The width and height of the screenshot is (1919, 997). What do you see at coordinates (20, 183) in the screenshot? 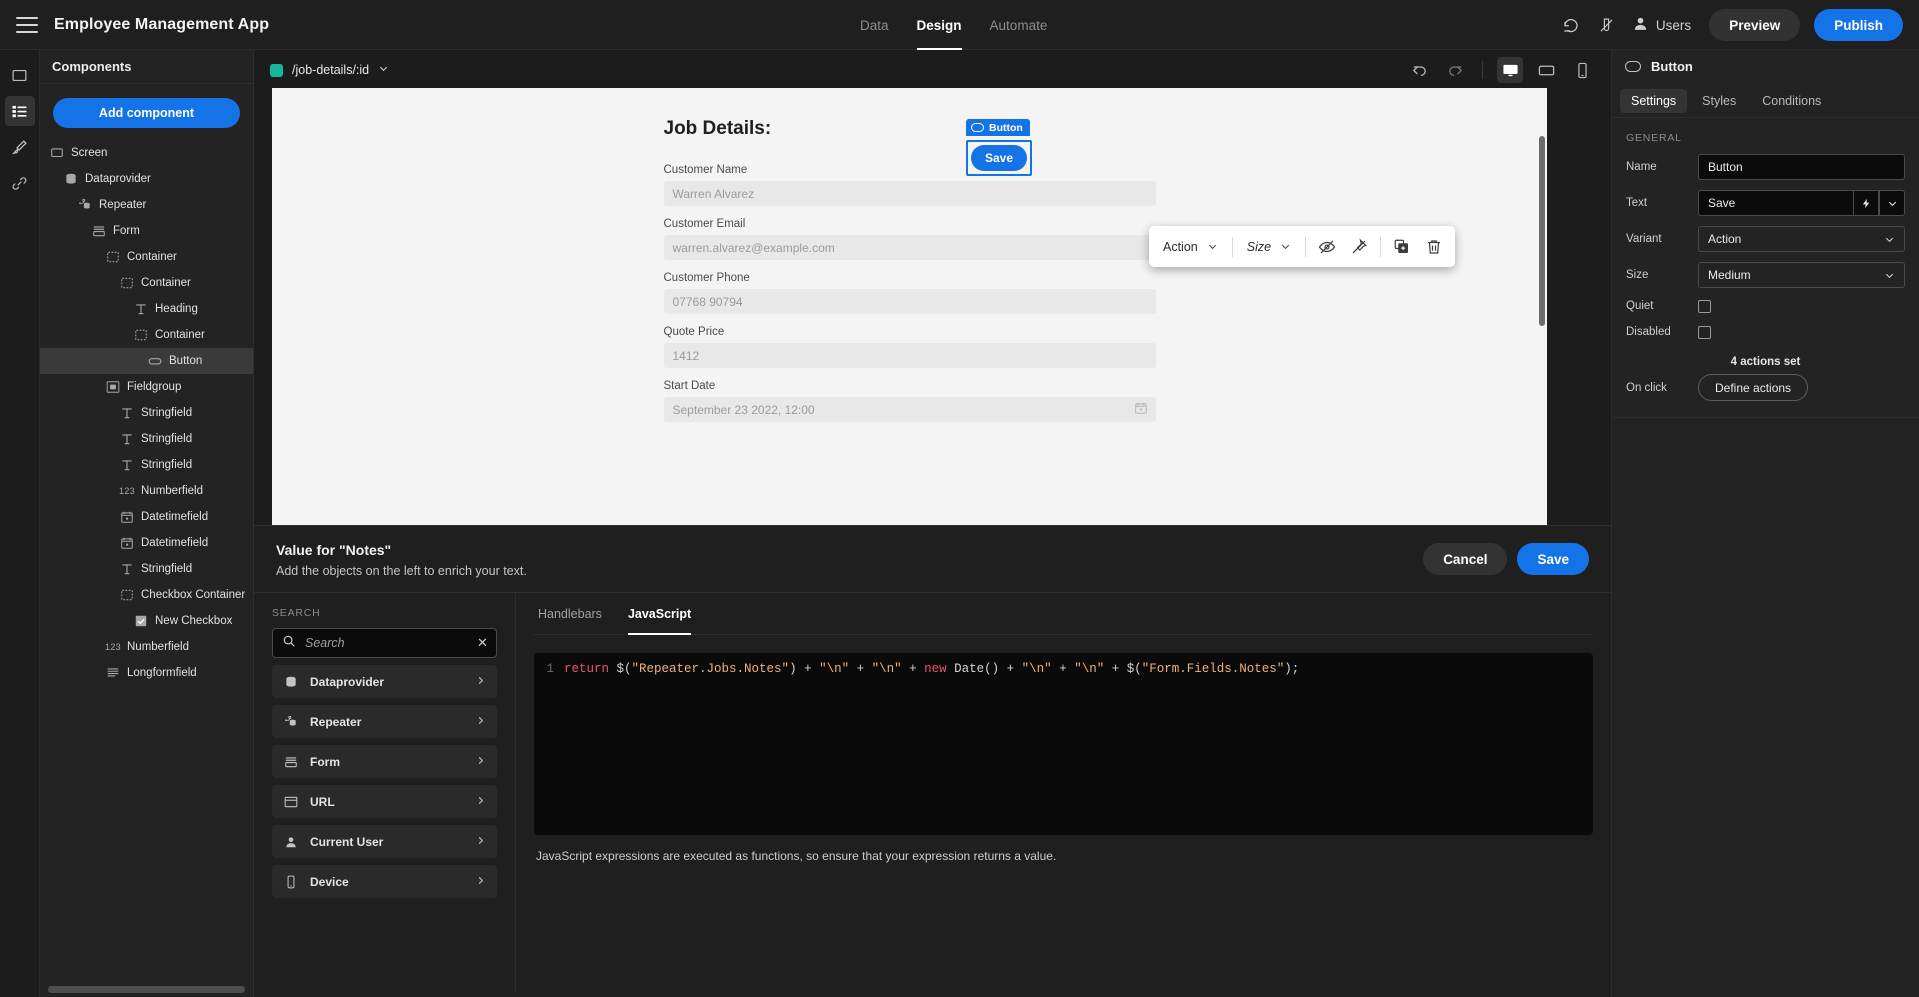
I see `rail-link-icon` at bounding box center [20, 183].